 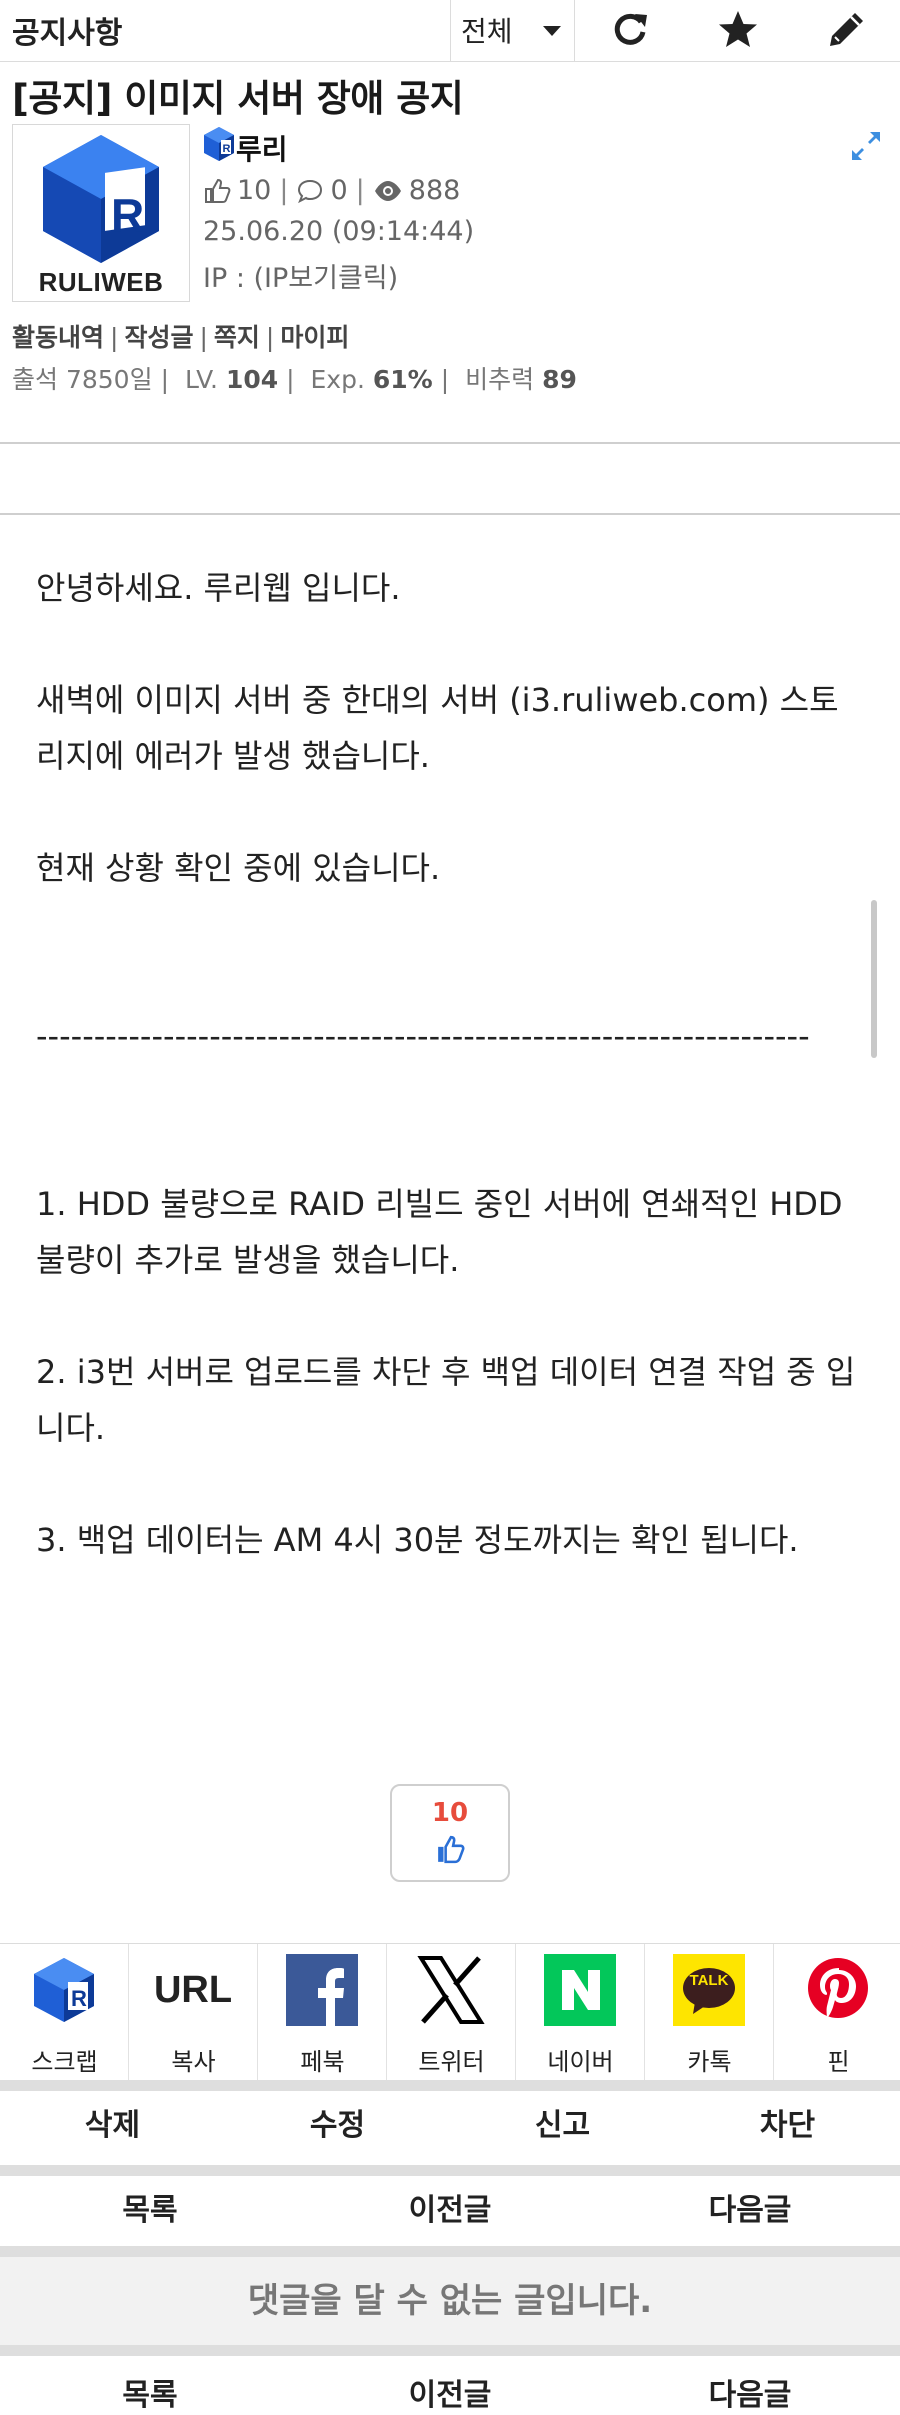 What do you see at coordinates (101, 282) in the screenshot?
I see `avatar-logo-text: RULIWEB` at bounding box center [101, 282].